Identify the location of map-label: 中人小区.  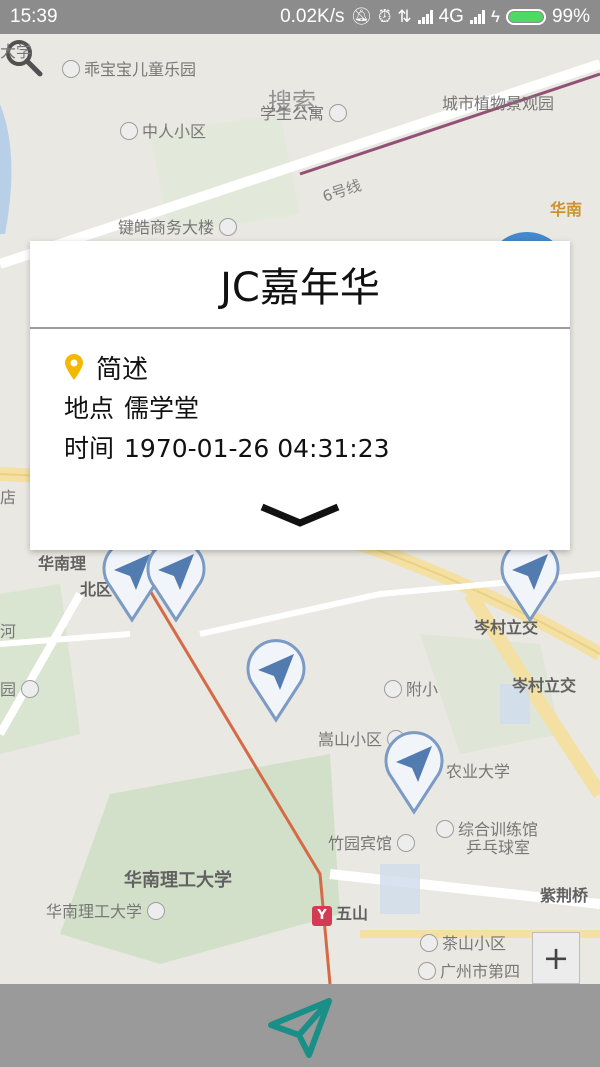
(163, 130).